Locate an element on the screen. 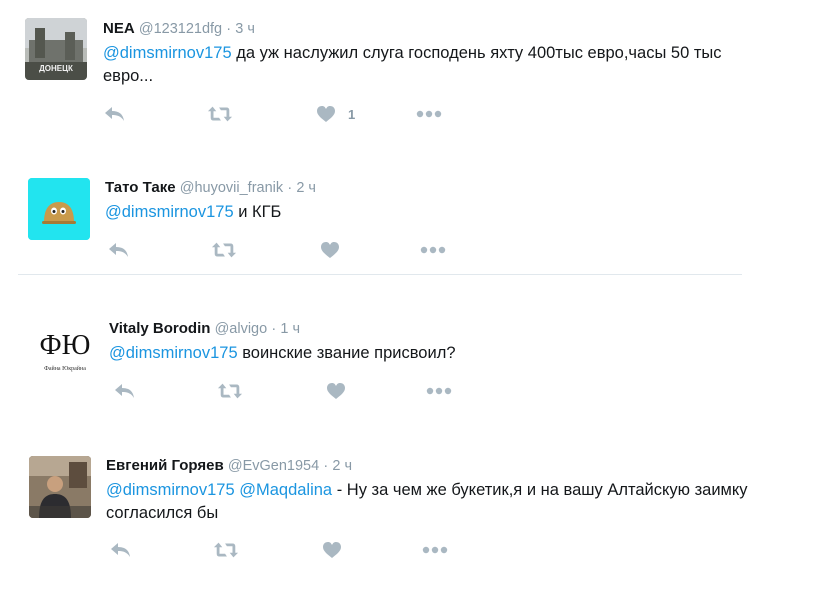 The width and height of the screenshot is (825, 593). user-name: Евгений Горяев is located at coordinates (165, 465).